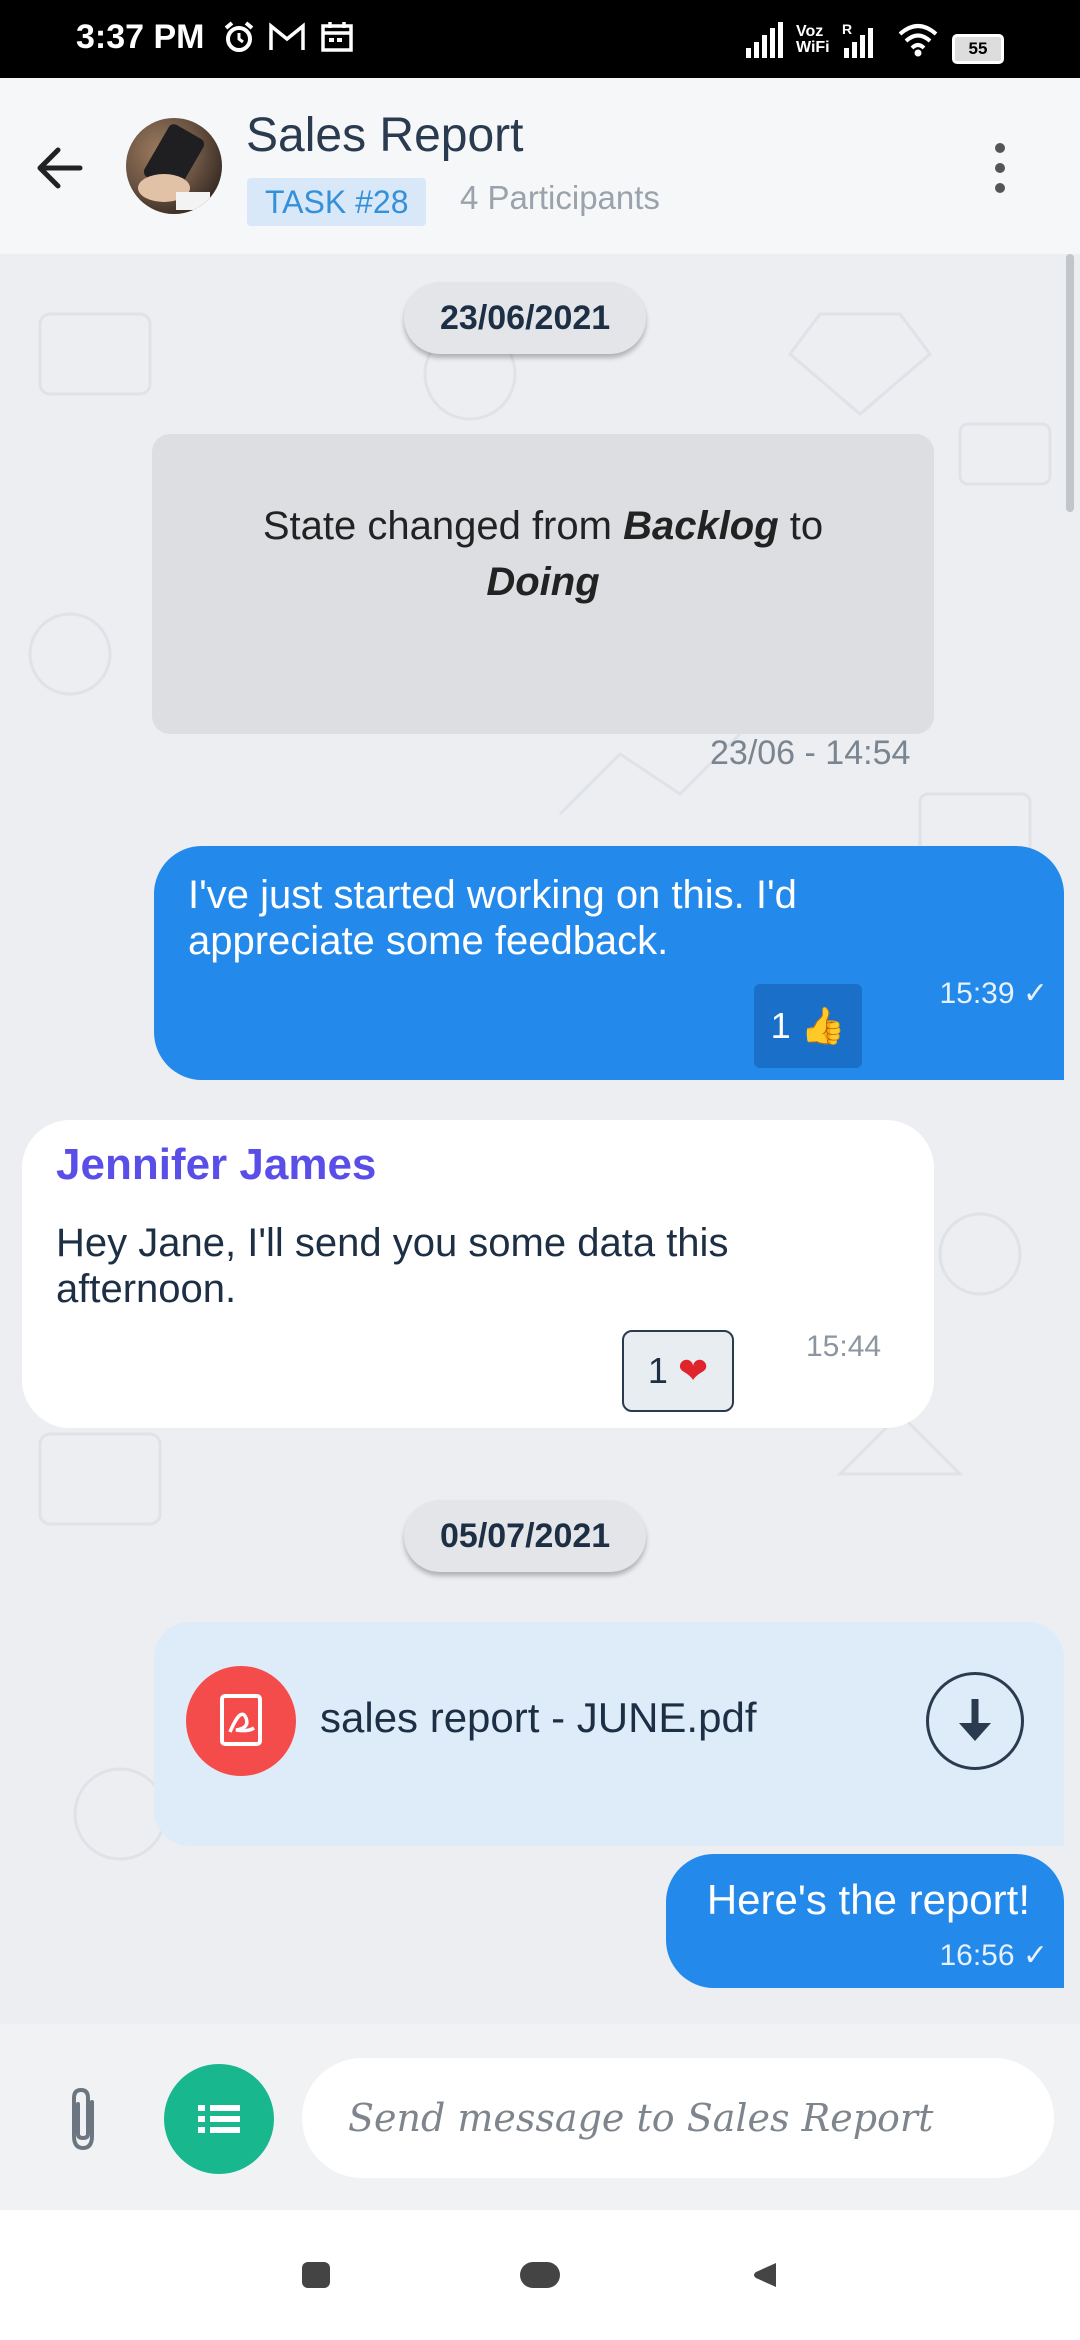 The image size is (1080, 2340). Describe the element at coordinates (239, 36) in the screenshot. I see `alarm-icon` at that location.